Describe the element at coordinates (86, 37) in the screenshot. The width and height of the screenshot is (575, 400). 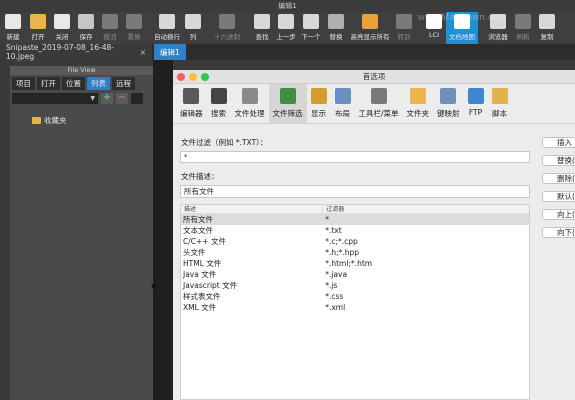
I see `toolbar-button-label: 保存` at that location.